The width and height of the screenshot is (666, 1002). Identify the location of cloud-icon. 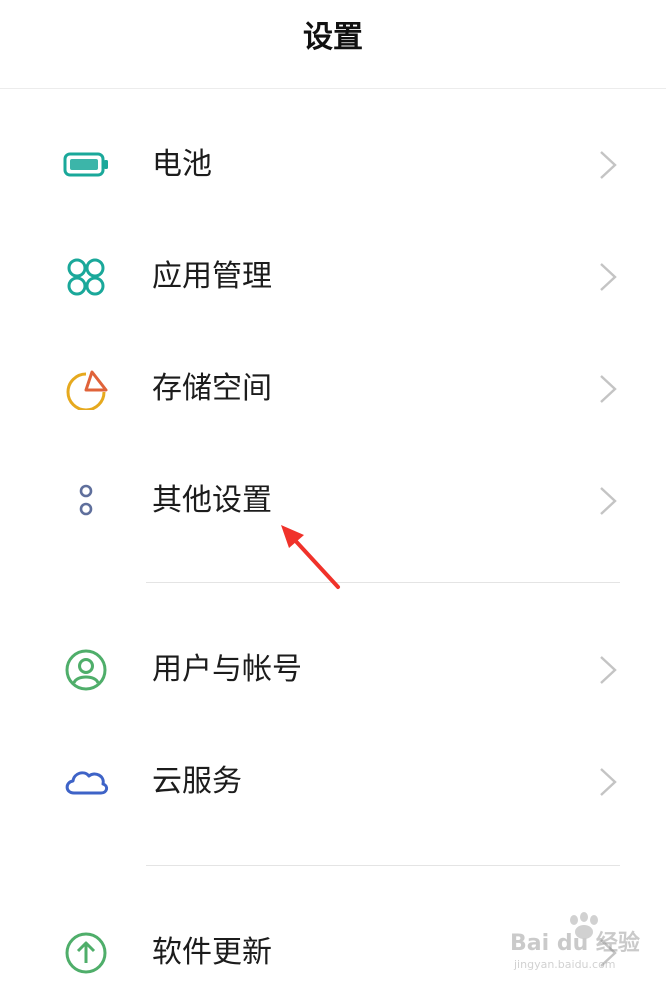
(87, 783).